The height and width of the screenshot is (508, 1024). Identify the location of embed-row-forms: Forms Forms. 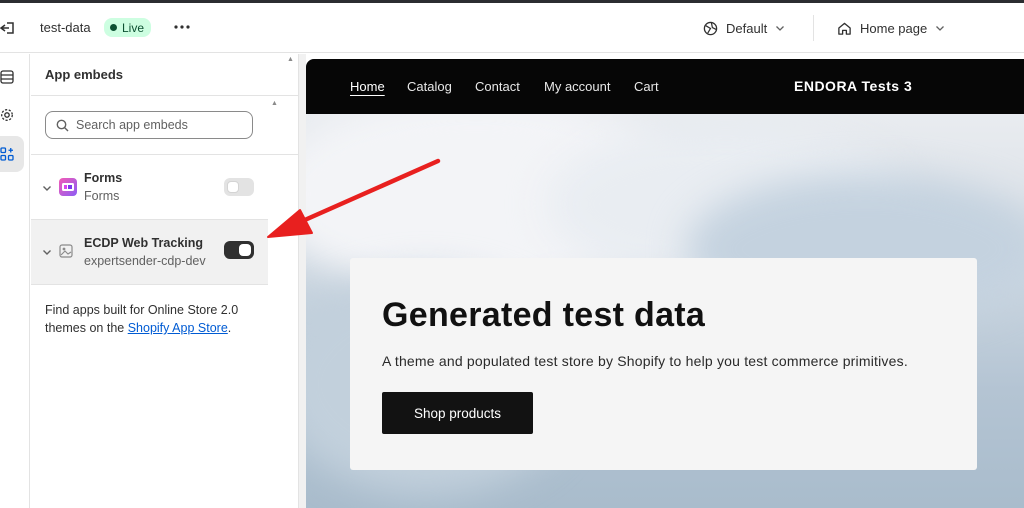
(149, 188).